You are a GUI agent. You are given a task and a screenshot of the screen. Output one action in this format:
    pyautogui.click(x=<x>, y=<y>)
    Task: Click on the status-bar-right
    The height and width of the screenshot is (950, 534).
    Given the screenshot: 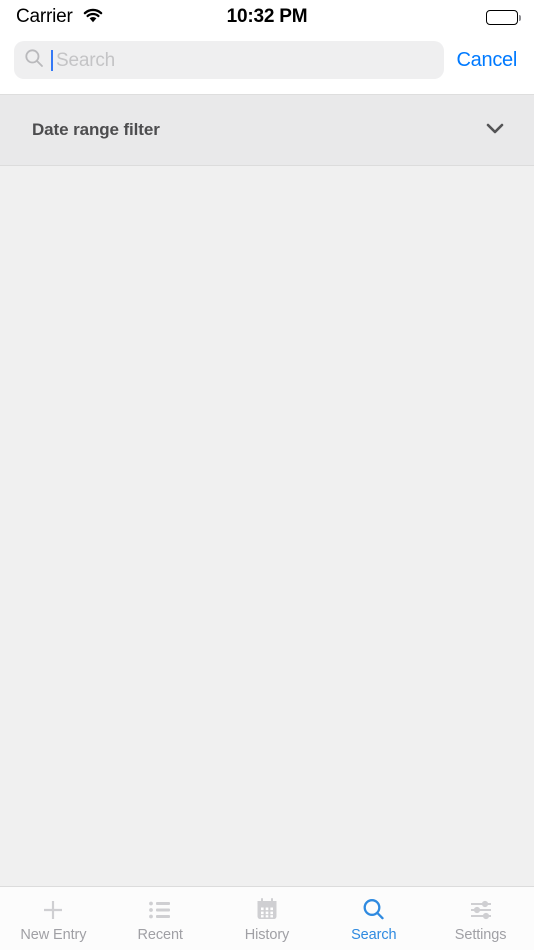 What is the action you would take?
    pyautogui.click(x=503, y=17)
    